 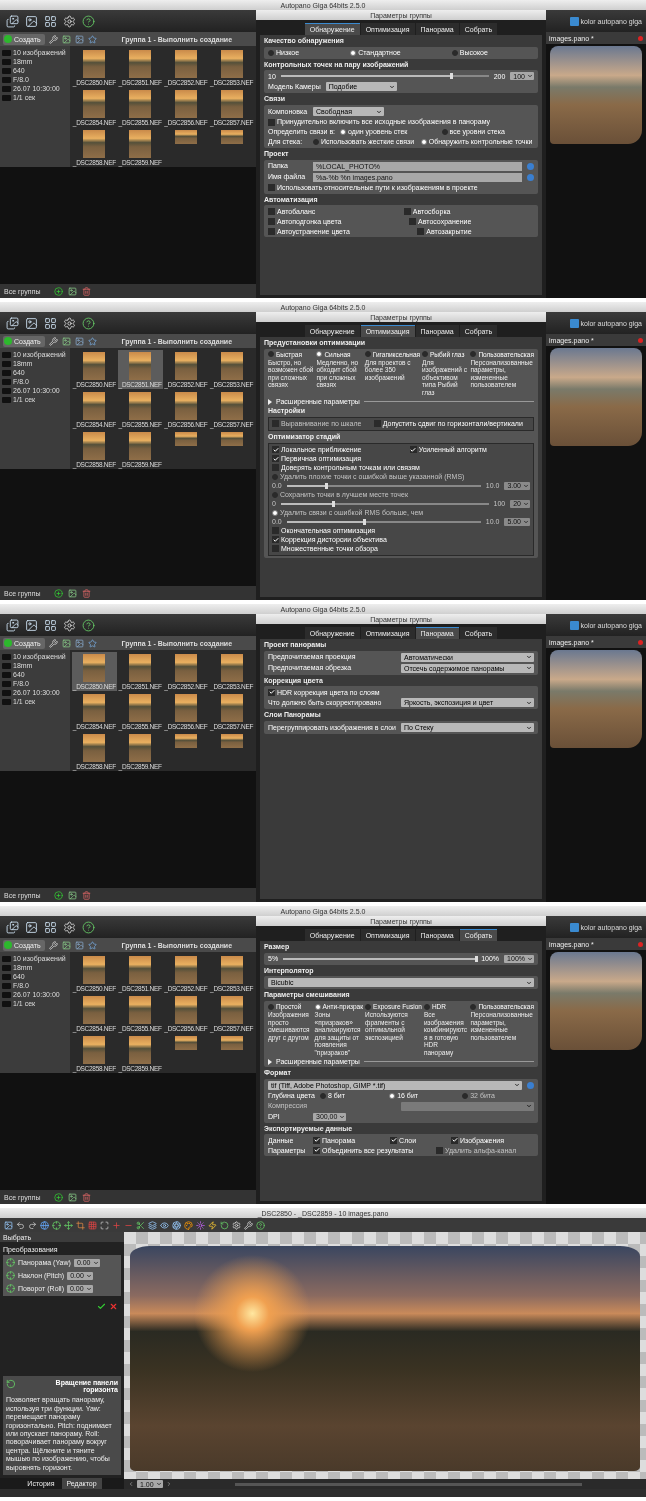 What do you see at coordinates (113, 1306) in the screenshot?
I see `cancel-icon` at bounding box center [113, 1306].